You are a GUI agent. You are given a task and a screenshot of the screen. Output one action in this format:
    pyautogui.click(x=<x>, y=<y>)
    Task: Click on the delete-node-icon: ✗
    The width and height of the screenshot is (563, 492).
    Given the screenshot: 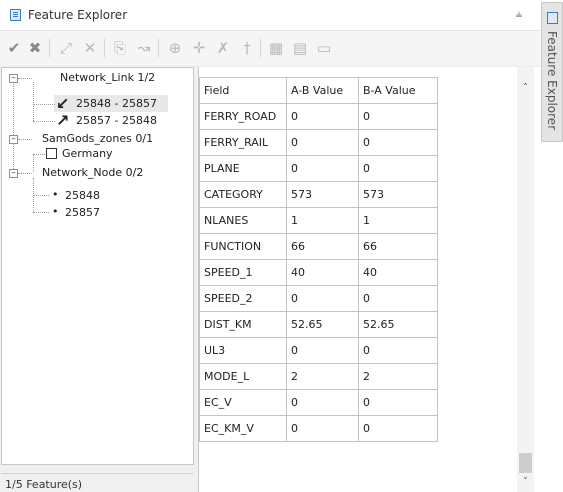 What is the action you would take?
    pyautogui.click(x=223, y=48)
    